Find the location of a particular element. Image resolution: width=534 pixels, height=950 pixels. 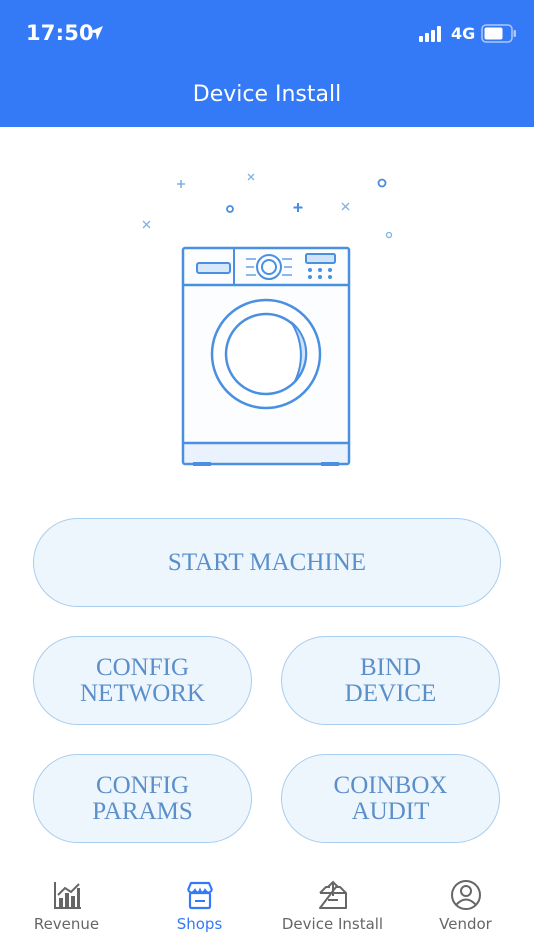

bind-device-button: BIND DEVICE is located at coordinates (390, 680).